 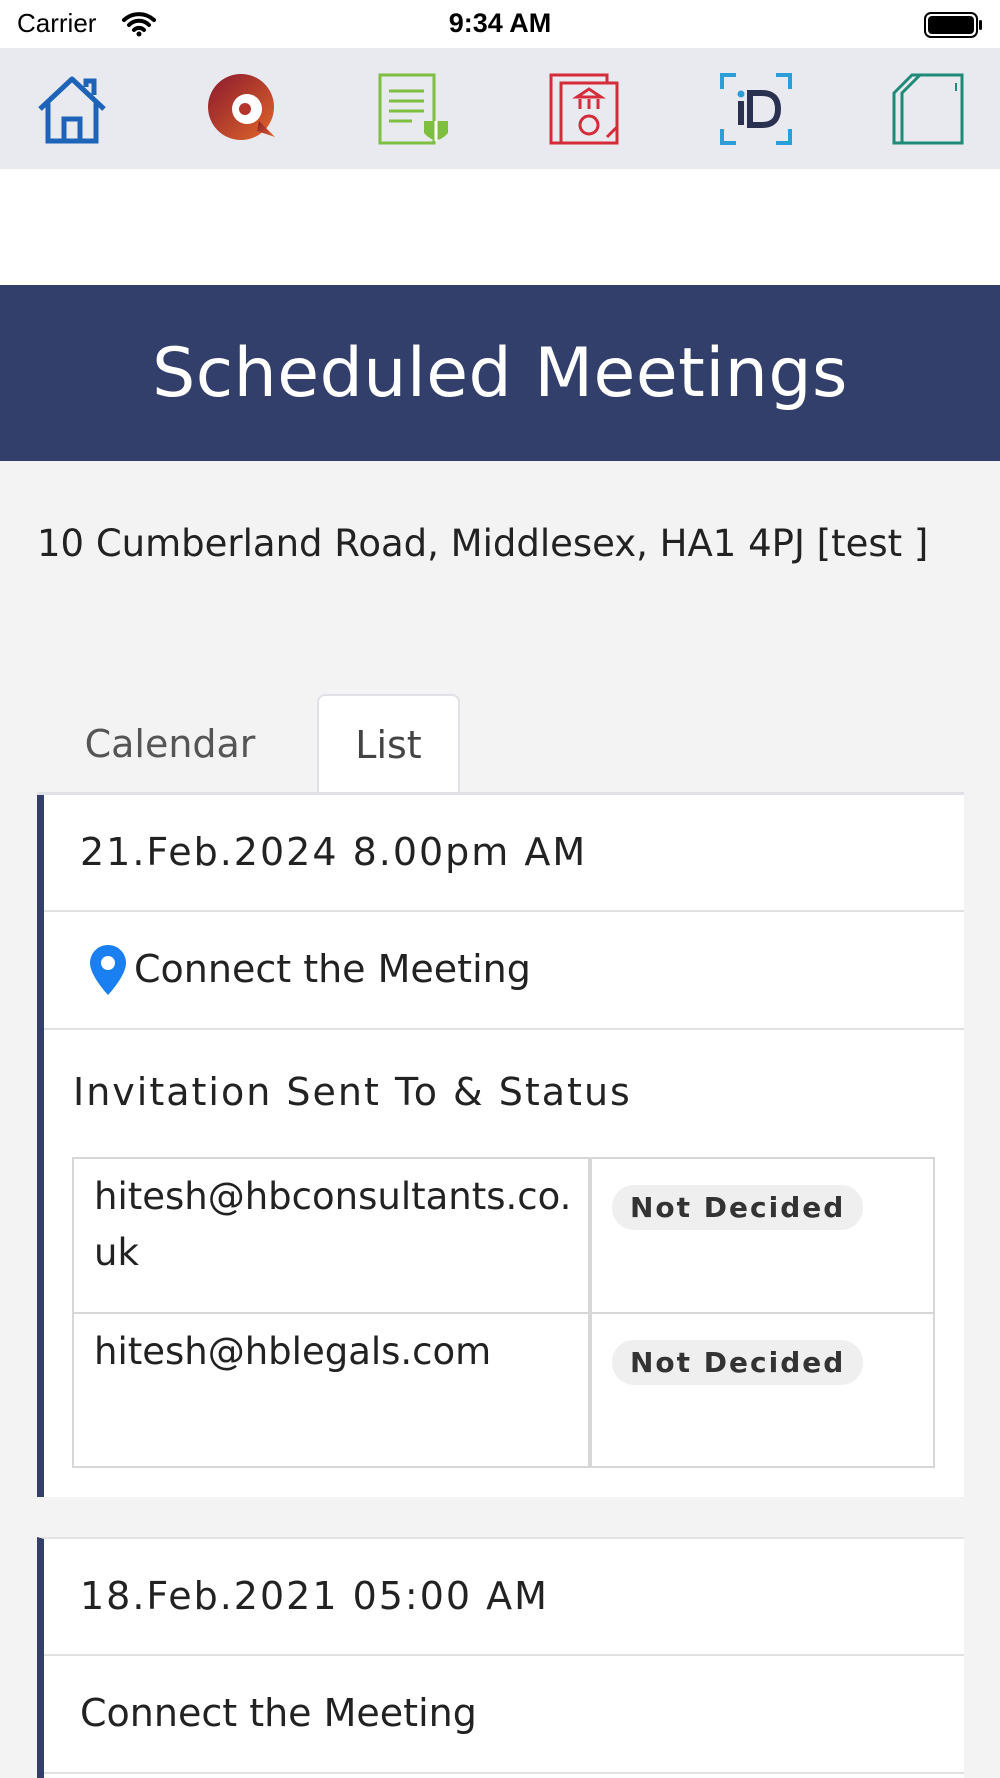 I want to click on invitation-title: Invitation Sent To & Status, so click(x=352, y=1092).